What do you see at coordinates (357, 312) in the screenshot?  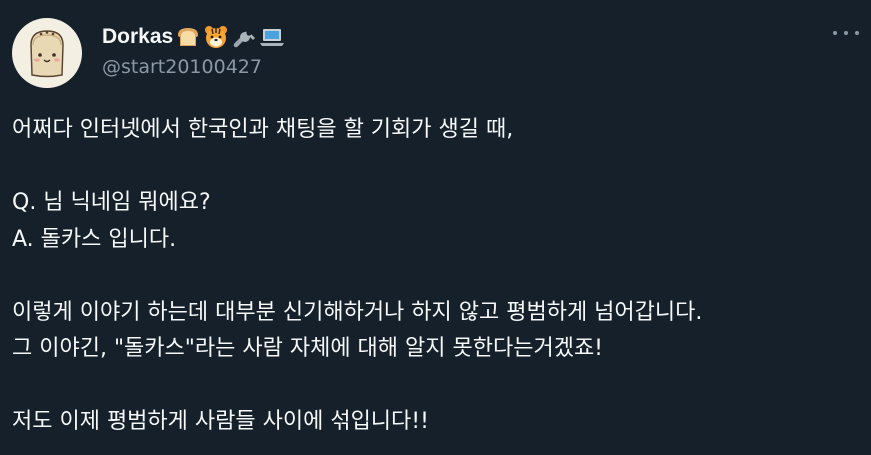 I see `tweet-line: 이렇게 이야기 하는데 대부분 신기해하거나 하지 않고 평범하게 넘어갑니다.` at bounding box center [357, 312].